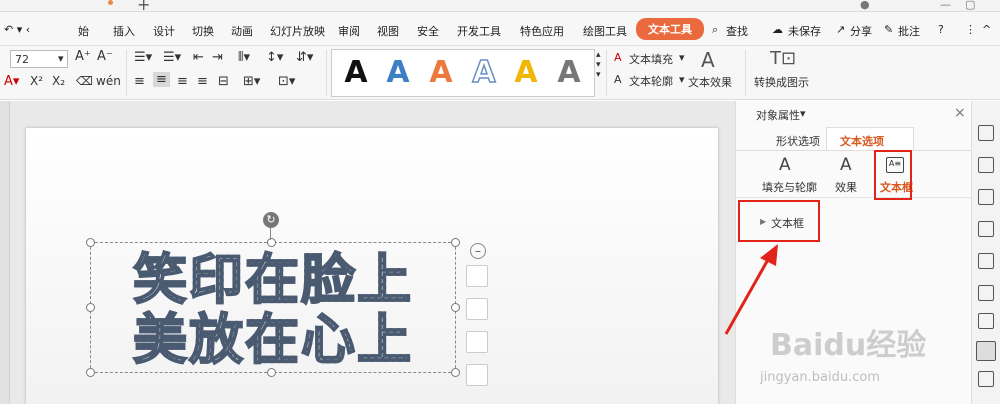  Describe the element at coordinates (273, 280) in the screenshot. I see `art-text-line-1: 笑印在脸上` at that location.